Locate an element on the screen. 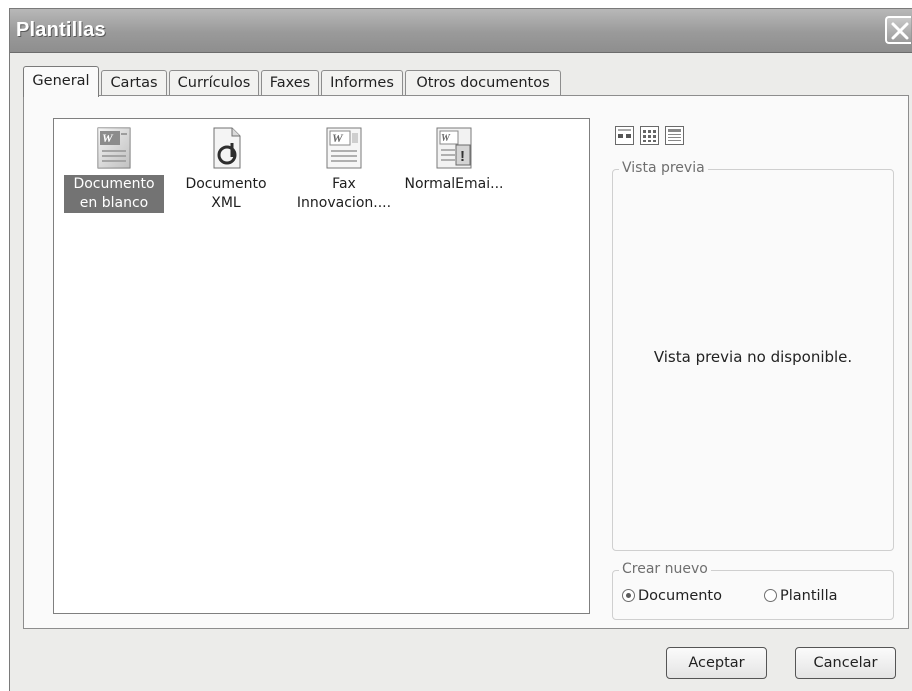 The image size is (912, 691). preview-group-label: Vista previa is located at coordinates (663, 168).